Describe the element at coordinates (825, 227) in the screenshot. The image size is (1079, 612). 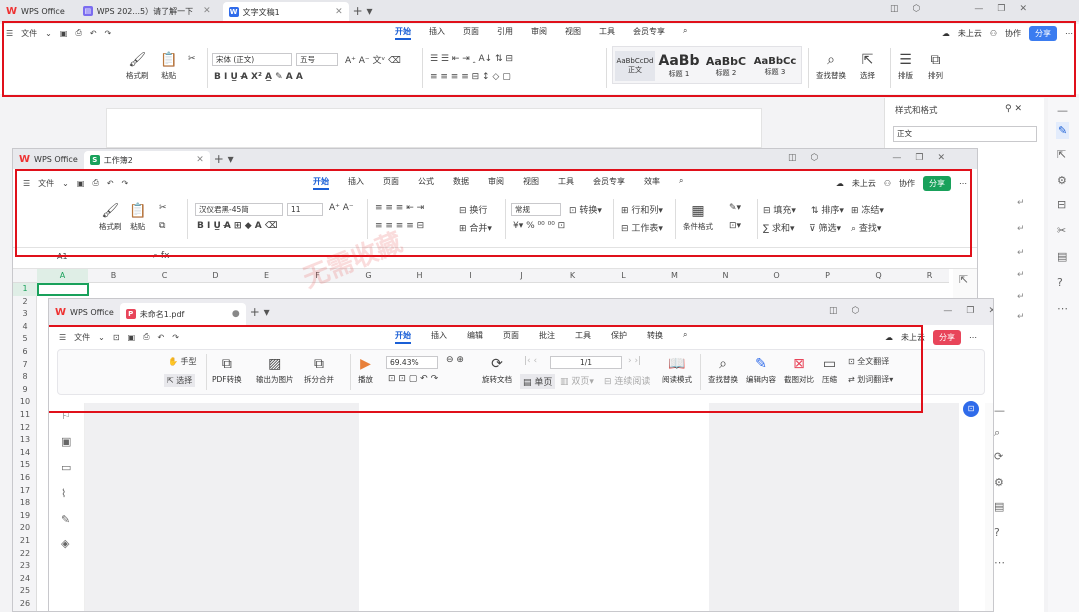
I see `filter-button: ⊽ 筛选▾` at that location.